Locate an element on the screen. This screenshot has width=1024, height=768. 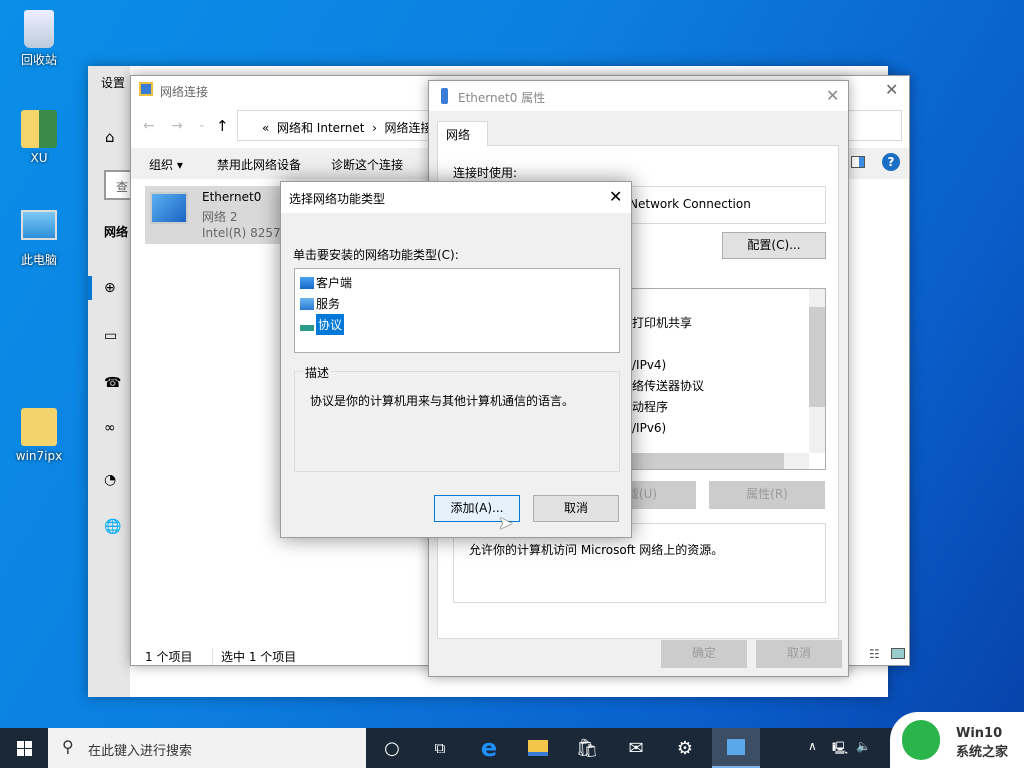
desktop-icon-recycle-bin: 回收站 is located at coordinates (39, 39).